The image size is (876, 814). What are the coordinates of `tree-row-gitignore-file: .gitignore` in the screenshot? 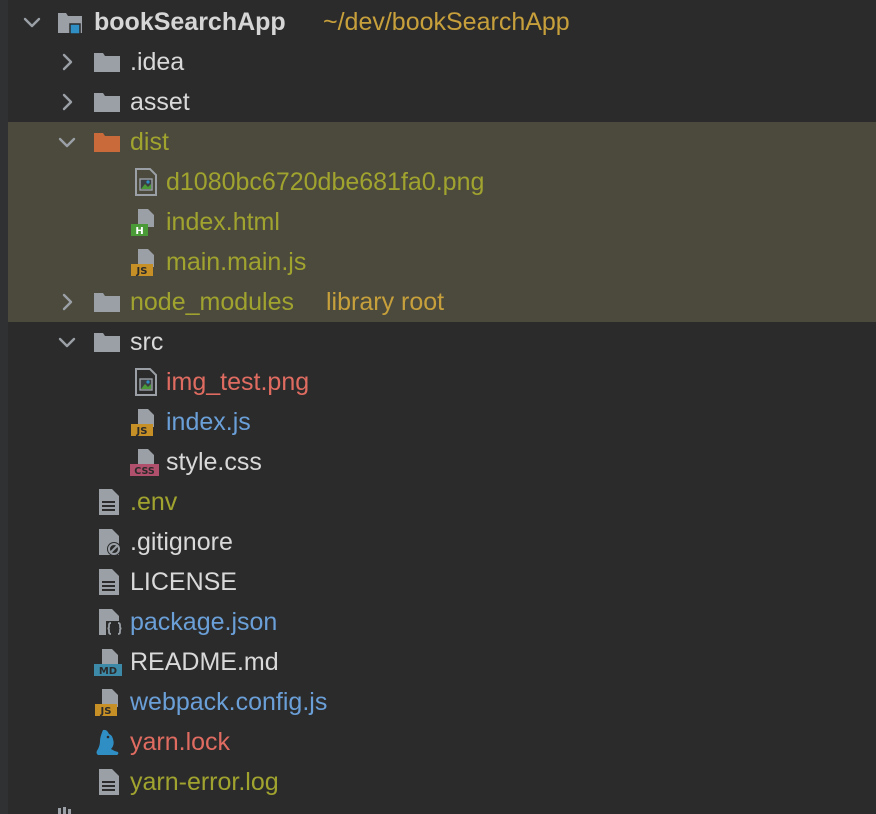 It's located at (438, 542).